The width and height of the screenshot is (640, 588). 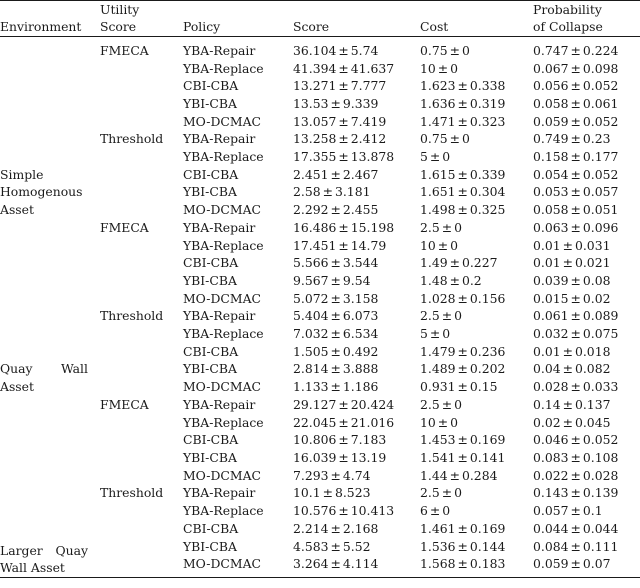 I want to click on value-mean: 2.814, so click(x=311, y=369).